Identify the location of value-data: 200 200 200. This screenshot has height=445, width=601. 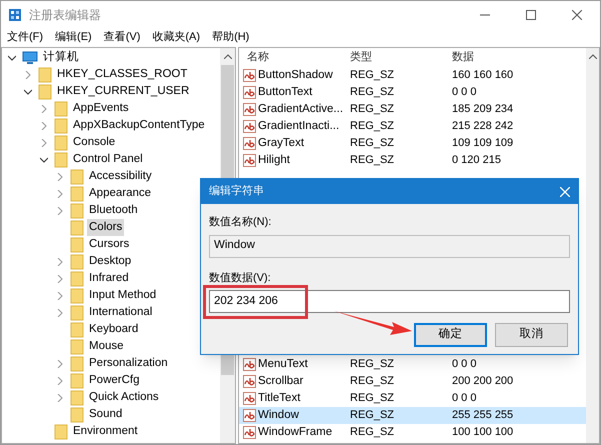
(482, 382).